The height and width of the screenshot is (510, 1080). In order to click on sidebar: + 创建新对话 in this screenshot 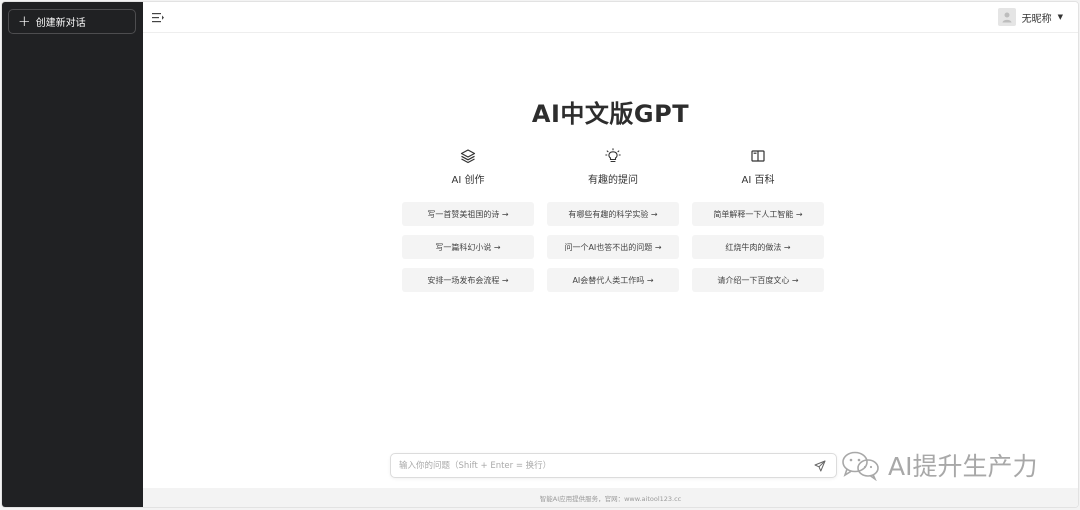, I will do `click(72, 254)`.